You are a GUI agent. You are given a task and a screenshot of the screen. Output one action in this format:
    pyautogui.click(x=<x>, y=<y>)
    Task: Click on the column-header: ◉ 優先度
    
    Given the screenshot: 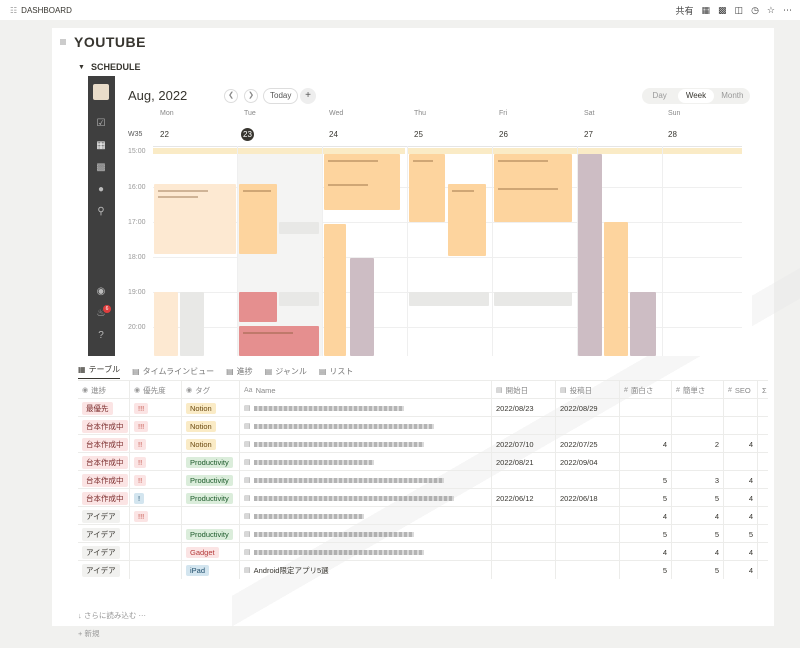 What is the action you would take?
    pyautogui.click(x=156, y=390)
    